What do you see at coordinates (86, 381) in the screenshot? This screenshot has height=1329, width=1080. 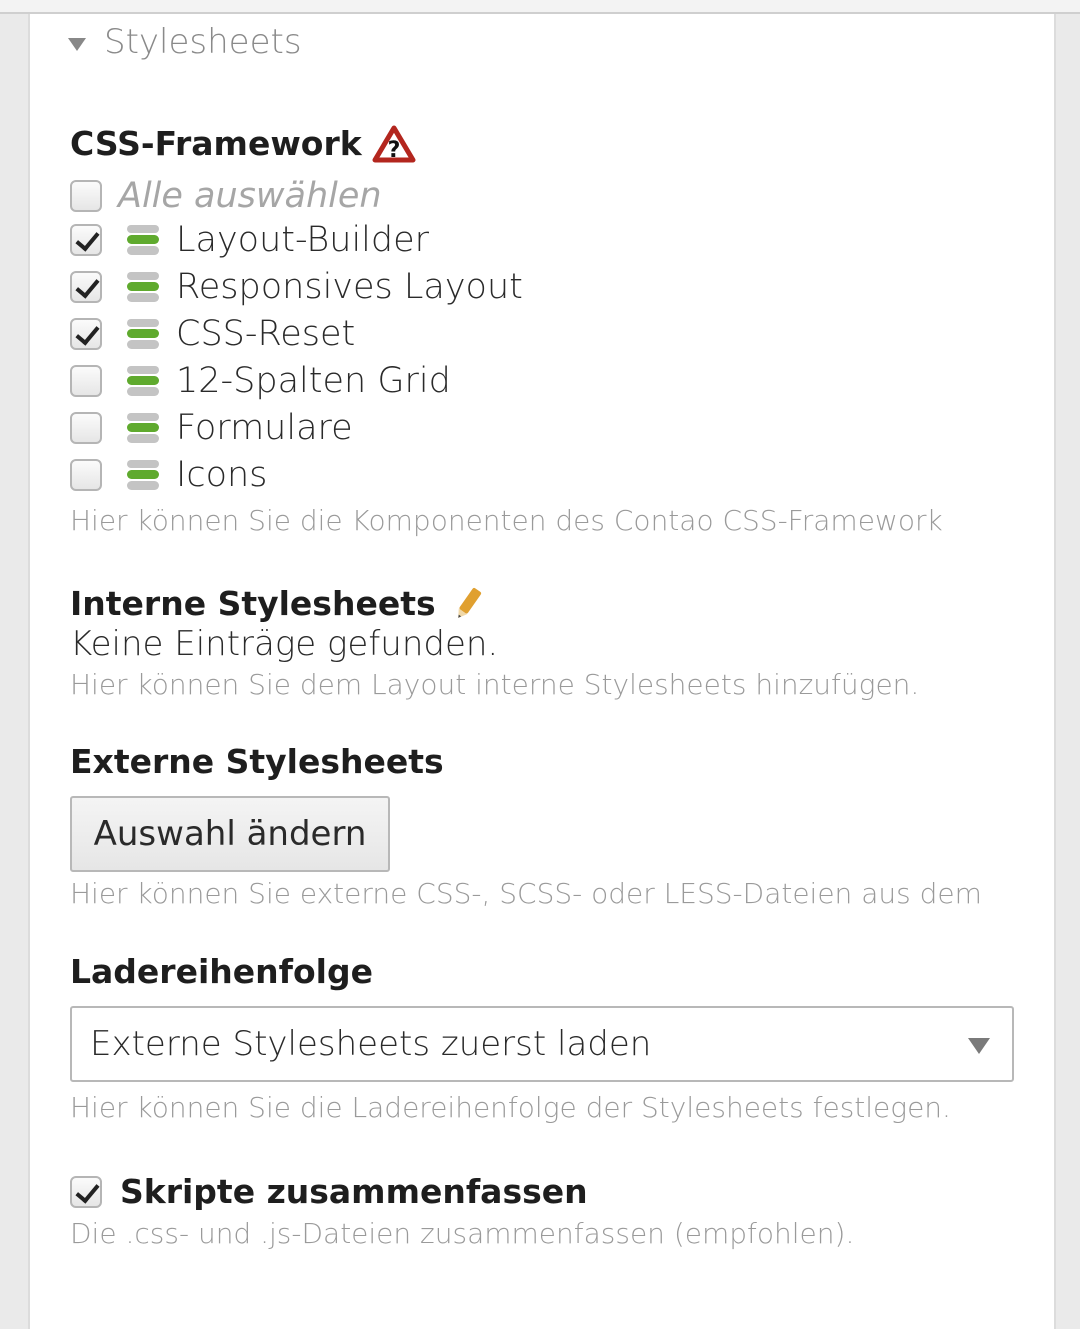 I see `grid-checkbox` at bounding box center [86, 381].